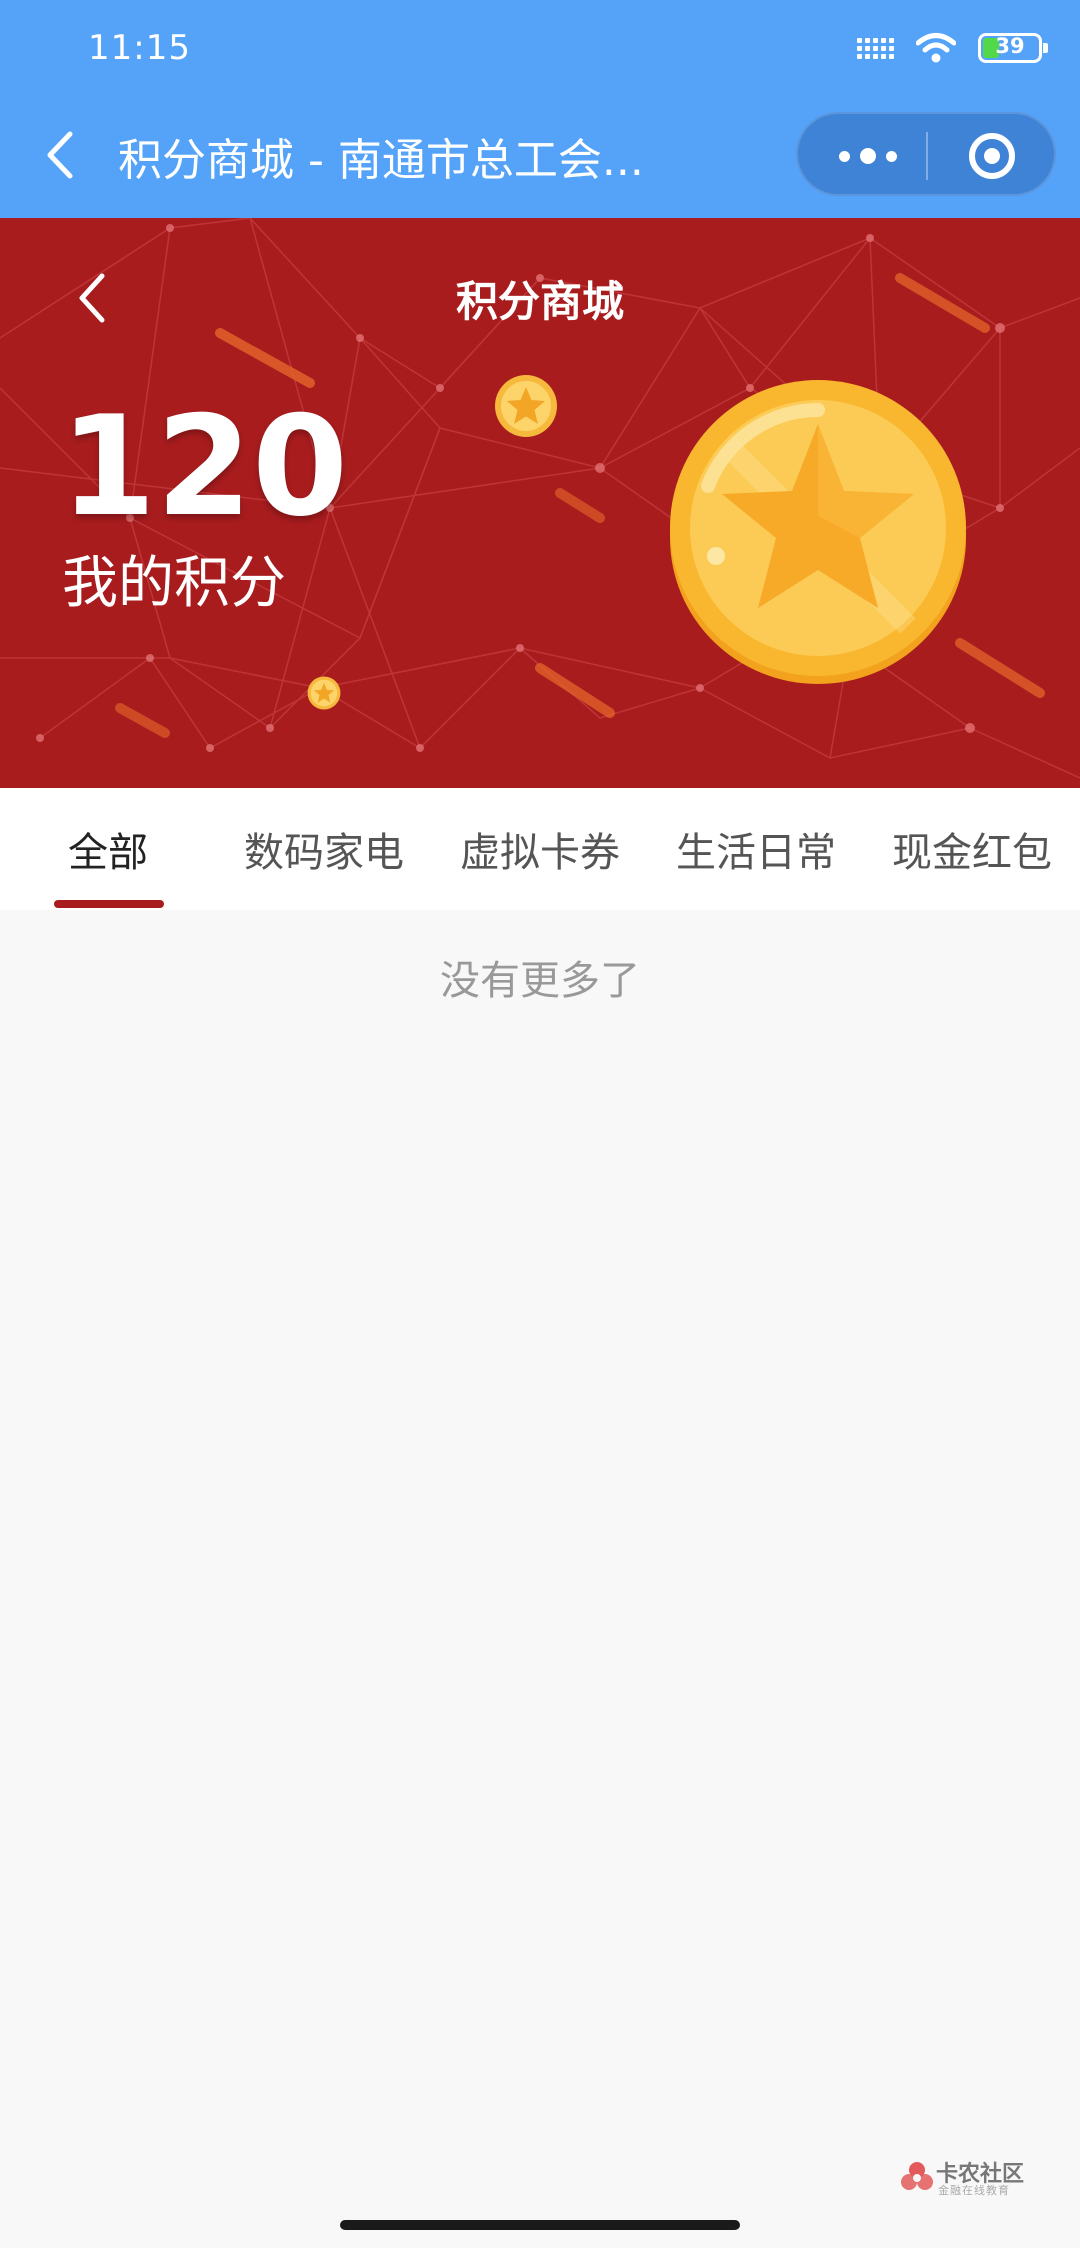 Image resolution: width=1080 pixels, height=2248 pixels. What do you see at coordinates (818, 532) in the screenshot?
I see `star-coin-icon` at bounding box center [818, 532].